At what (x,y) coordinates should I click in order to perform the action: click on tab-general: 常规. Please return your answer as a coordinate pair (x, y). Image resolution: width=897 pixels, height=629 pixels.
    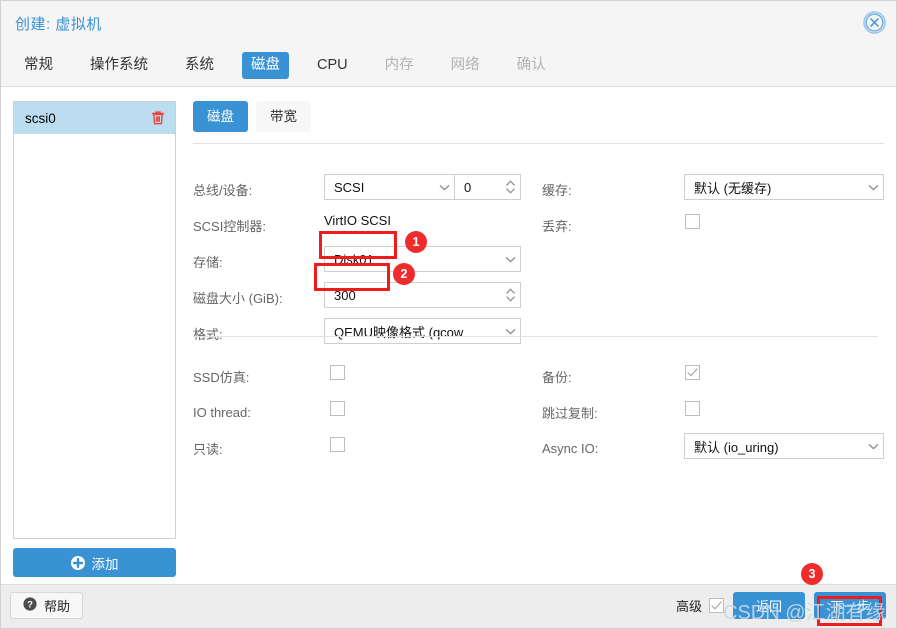
    Looking at the image, I should click on (38, 65).